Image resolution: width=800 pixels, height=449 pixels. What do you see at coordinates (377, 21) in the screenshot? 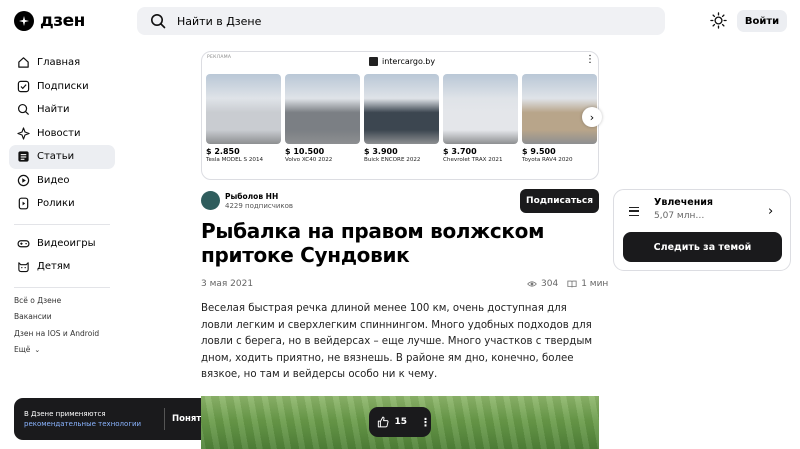
I see `search-input` at bounding box center [377, 21].